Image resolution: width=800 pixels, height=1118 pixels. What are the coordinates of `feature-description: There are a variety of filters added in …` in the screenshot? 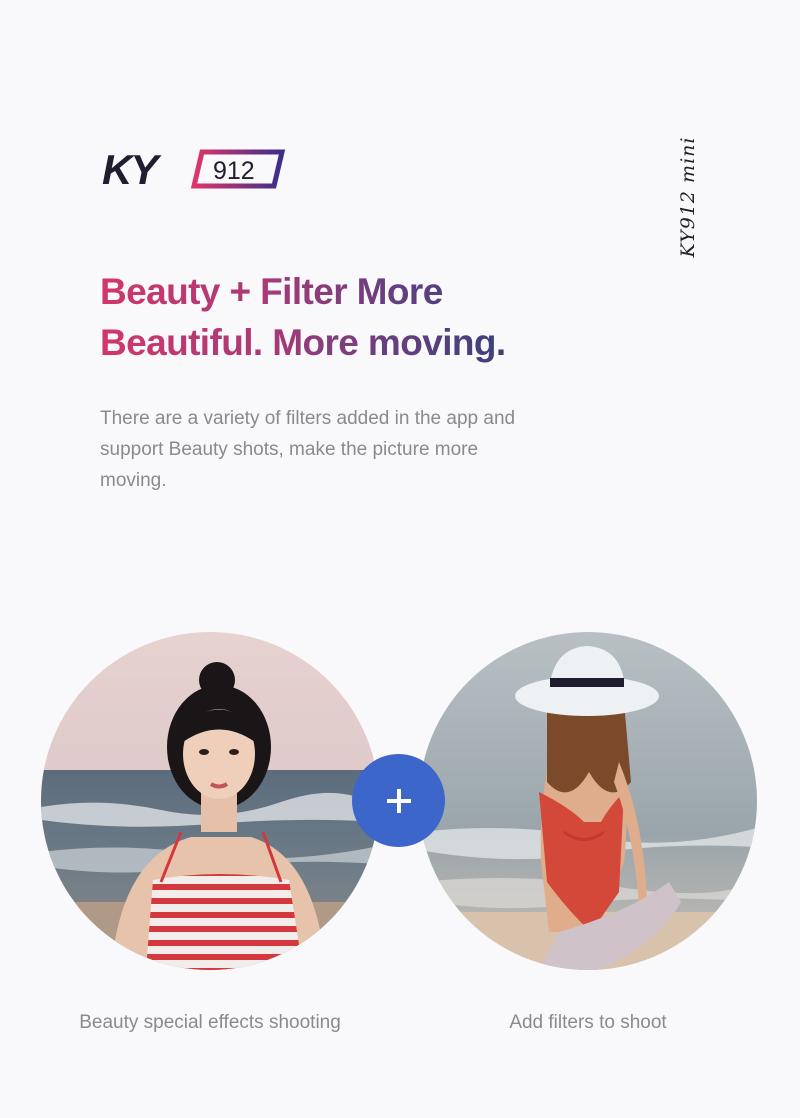 It's located at (308, 449).